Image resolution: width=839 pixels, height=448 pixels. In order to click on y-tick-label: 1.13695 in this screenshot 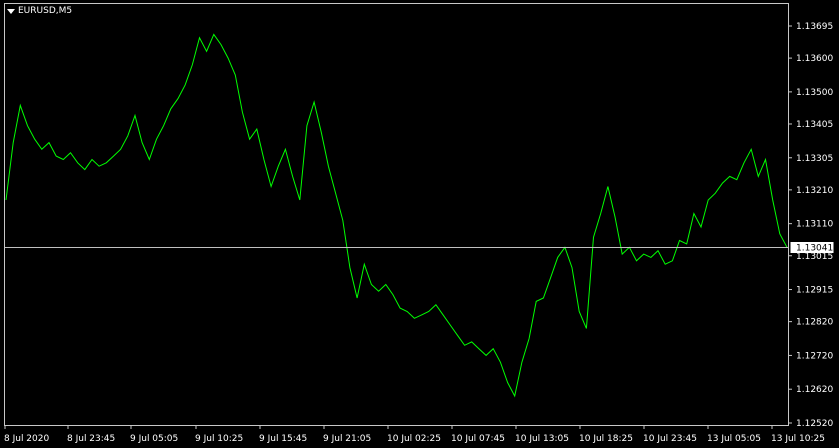, I will do `click(814, 27)`.